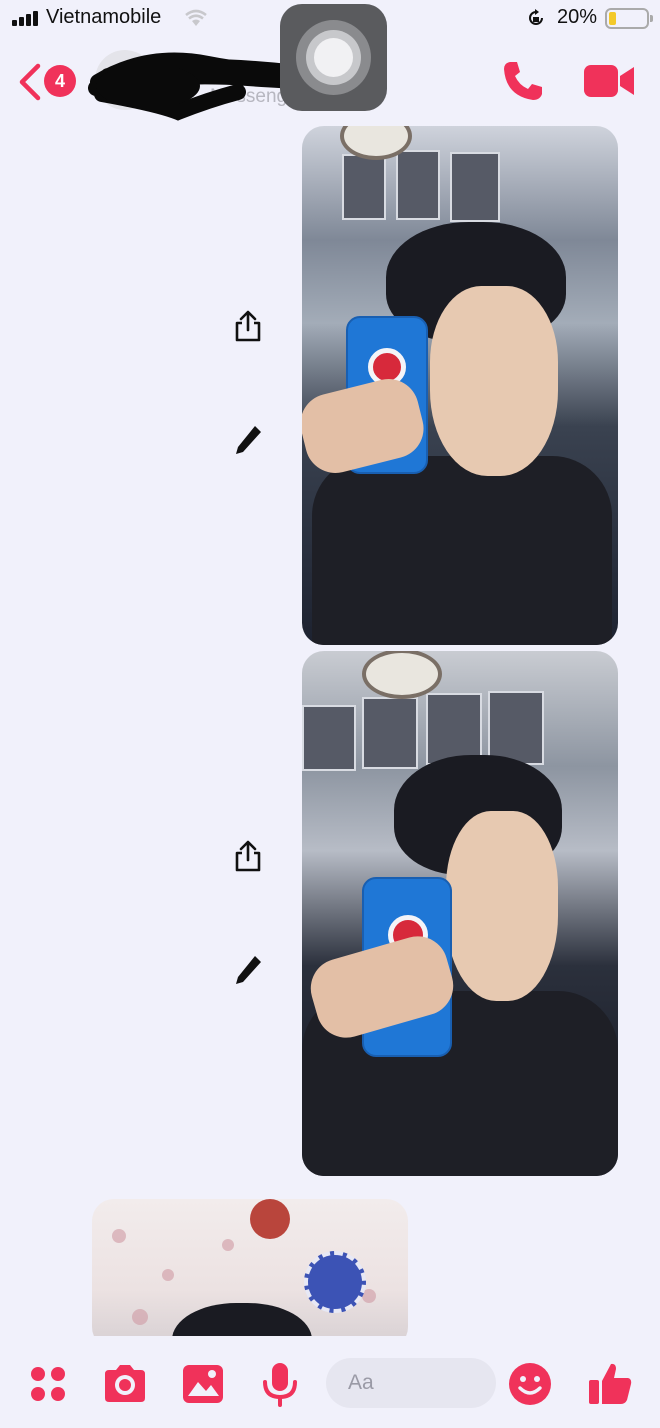 The width and height of the screenshot is (660, 1428). Describe the element at coordinates (610, 1384) in the screenshot. I see `thumbs-up-icon` at that location.